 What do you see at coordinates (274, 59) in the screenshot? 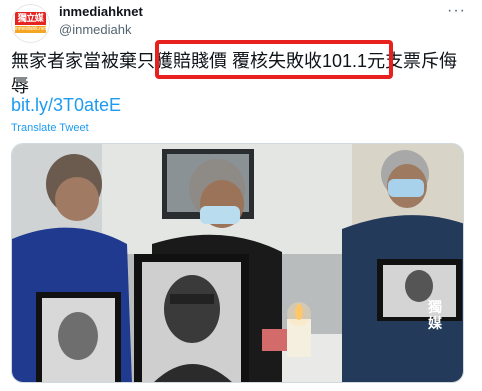
I see `highlight-annotation-box` at bounding box center [274, 59].